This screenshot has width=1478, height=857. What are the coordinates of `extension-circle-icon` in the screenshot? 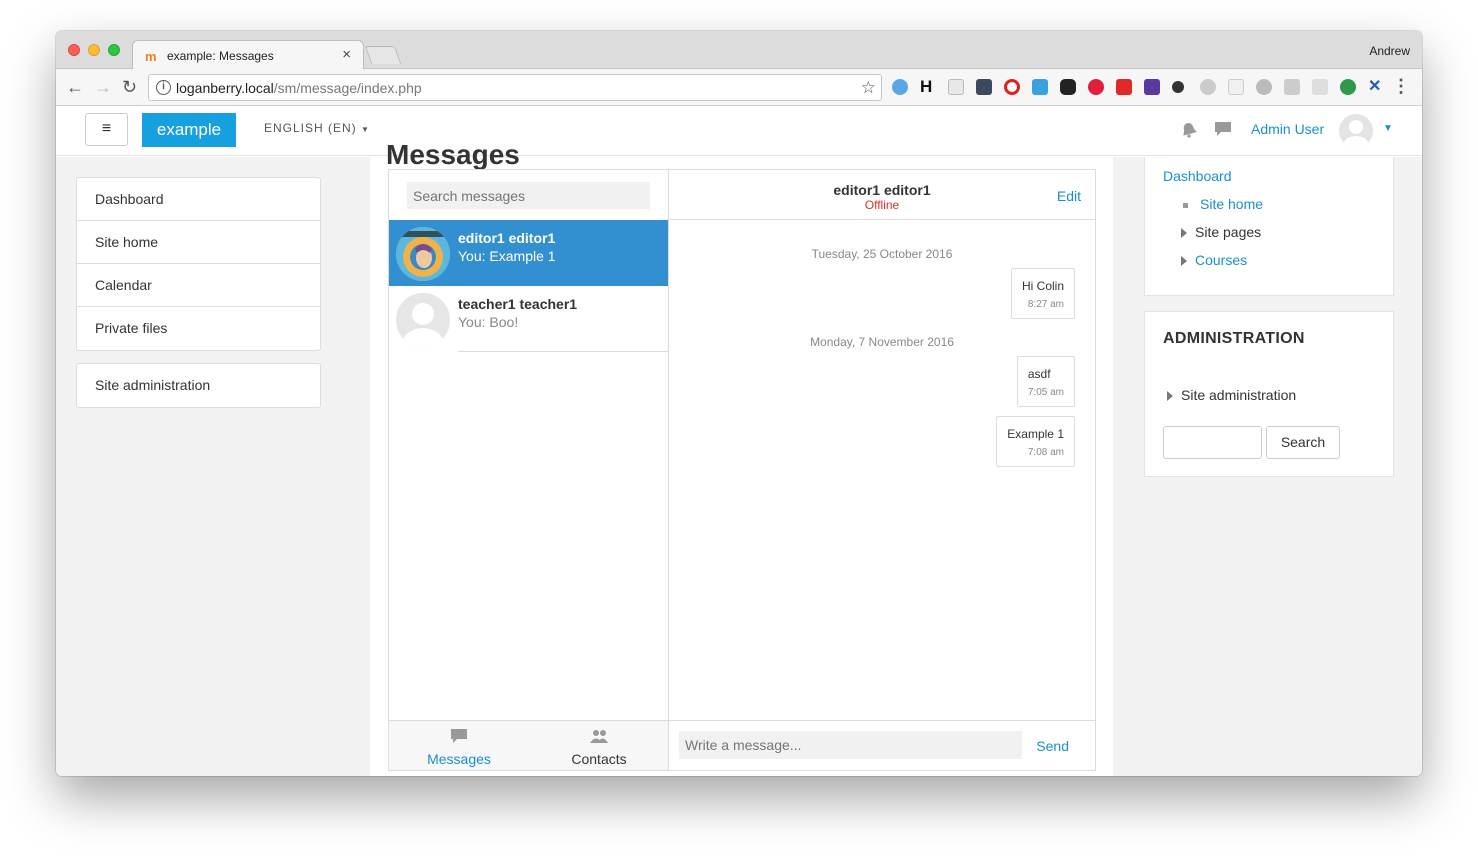 It's located at (1264, 87).